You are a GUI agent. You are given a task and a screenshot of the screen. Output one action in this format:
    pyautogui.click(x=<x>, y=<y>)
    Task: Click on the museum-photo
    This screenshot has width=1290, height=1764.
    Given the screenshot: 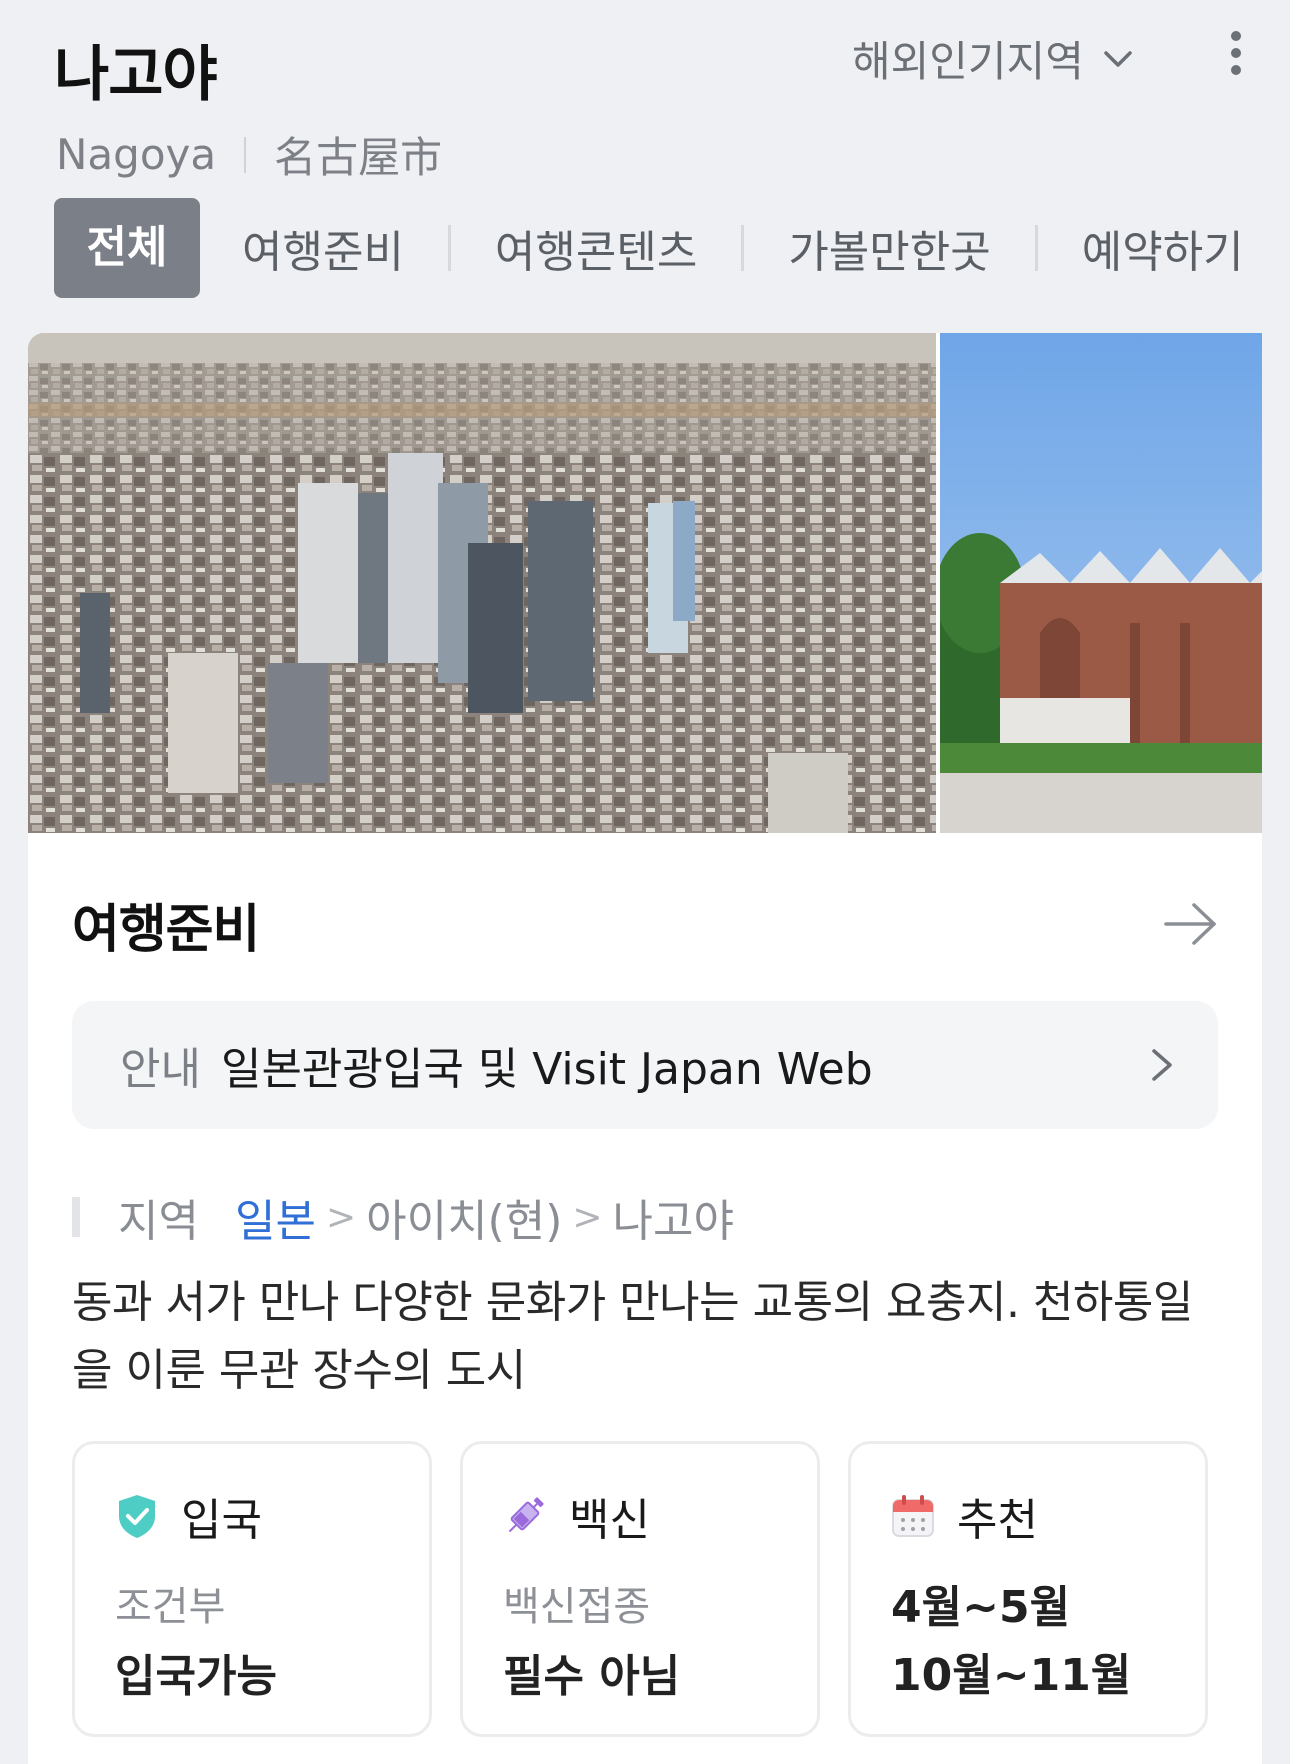 What is the action you would take?
    pyautogui.click(x=1101, y=583)
    